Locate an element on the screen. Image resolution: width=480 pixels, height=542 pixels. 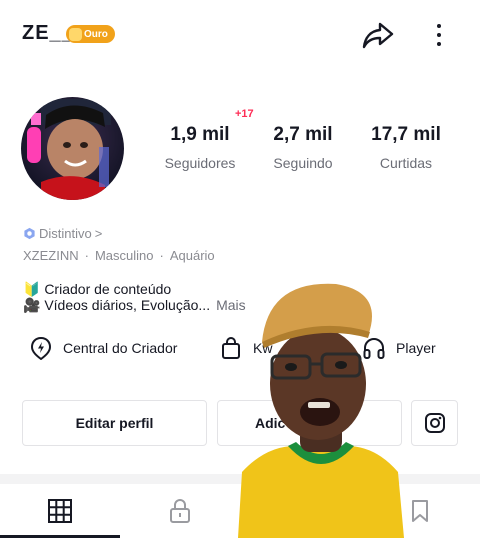
tab-videos is located at coordinates (60, 511).